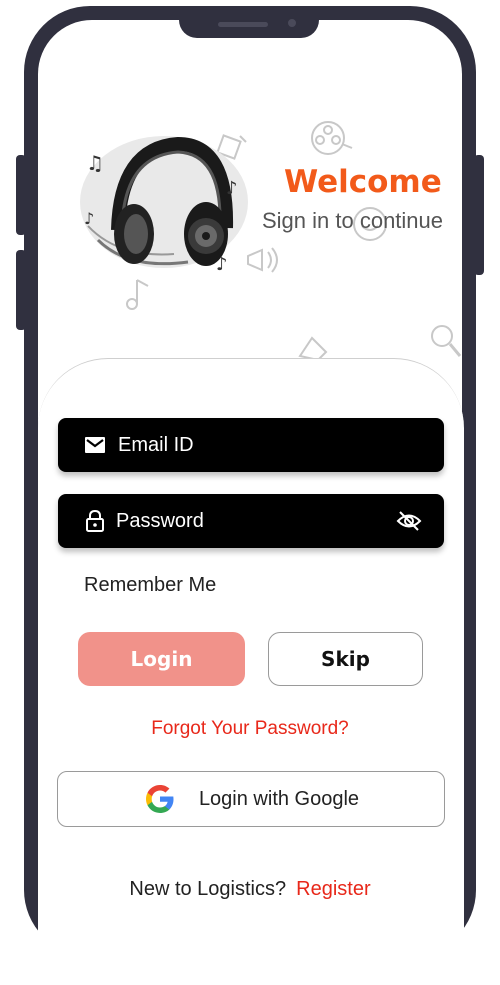 Image resolution: width=500 pixels, height=985 pixels. I want to click on microphone-doodle-icon, so click(446, 341).